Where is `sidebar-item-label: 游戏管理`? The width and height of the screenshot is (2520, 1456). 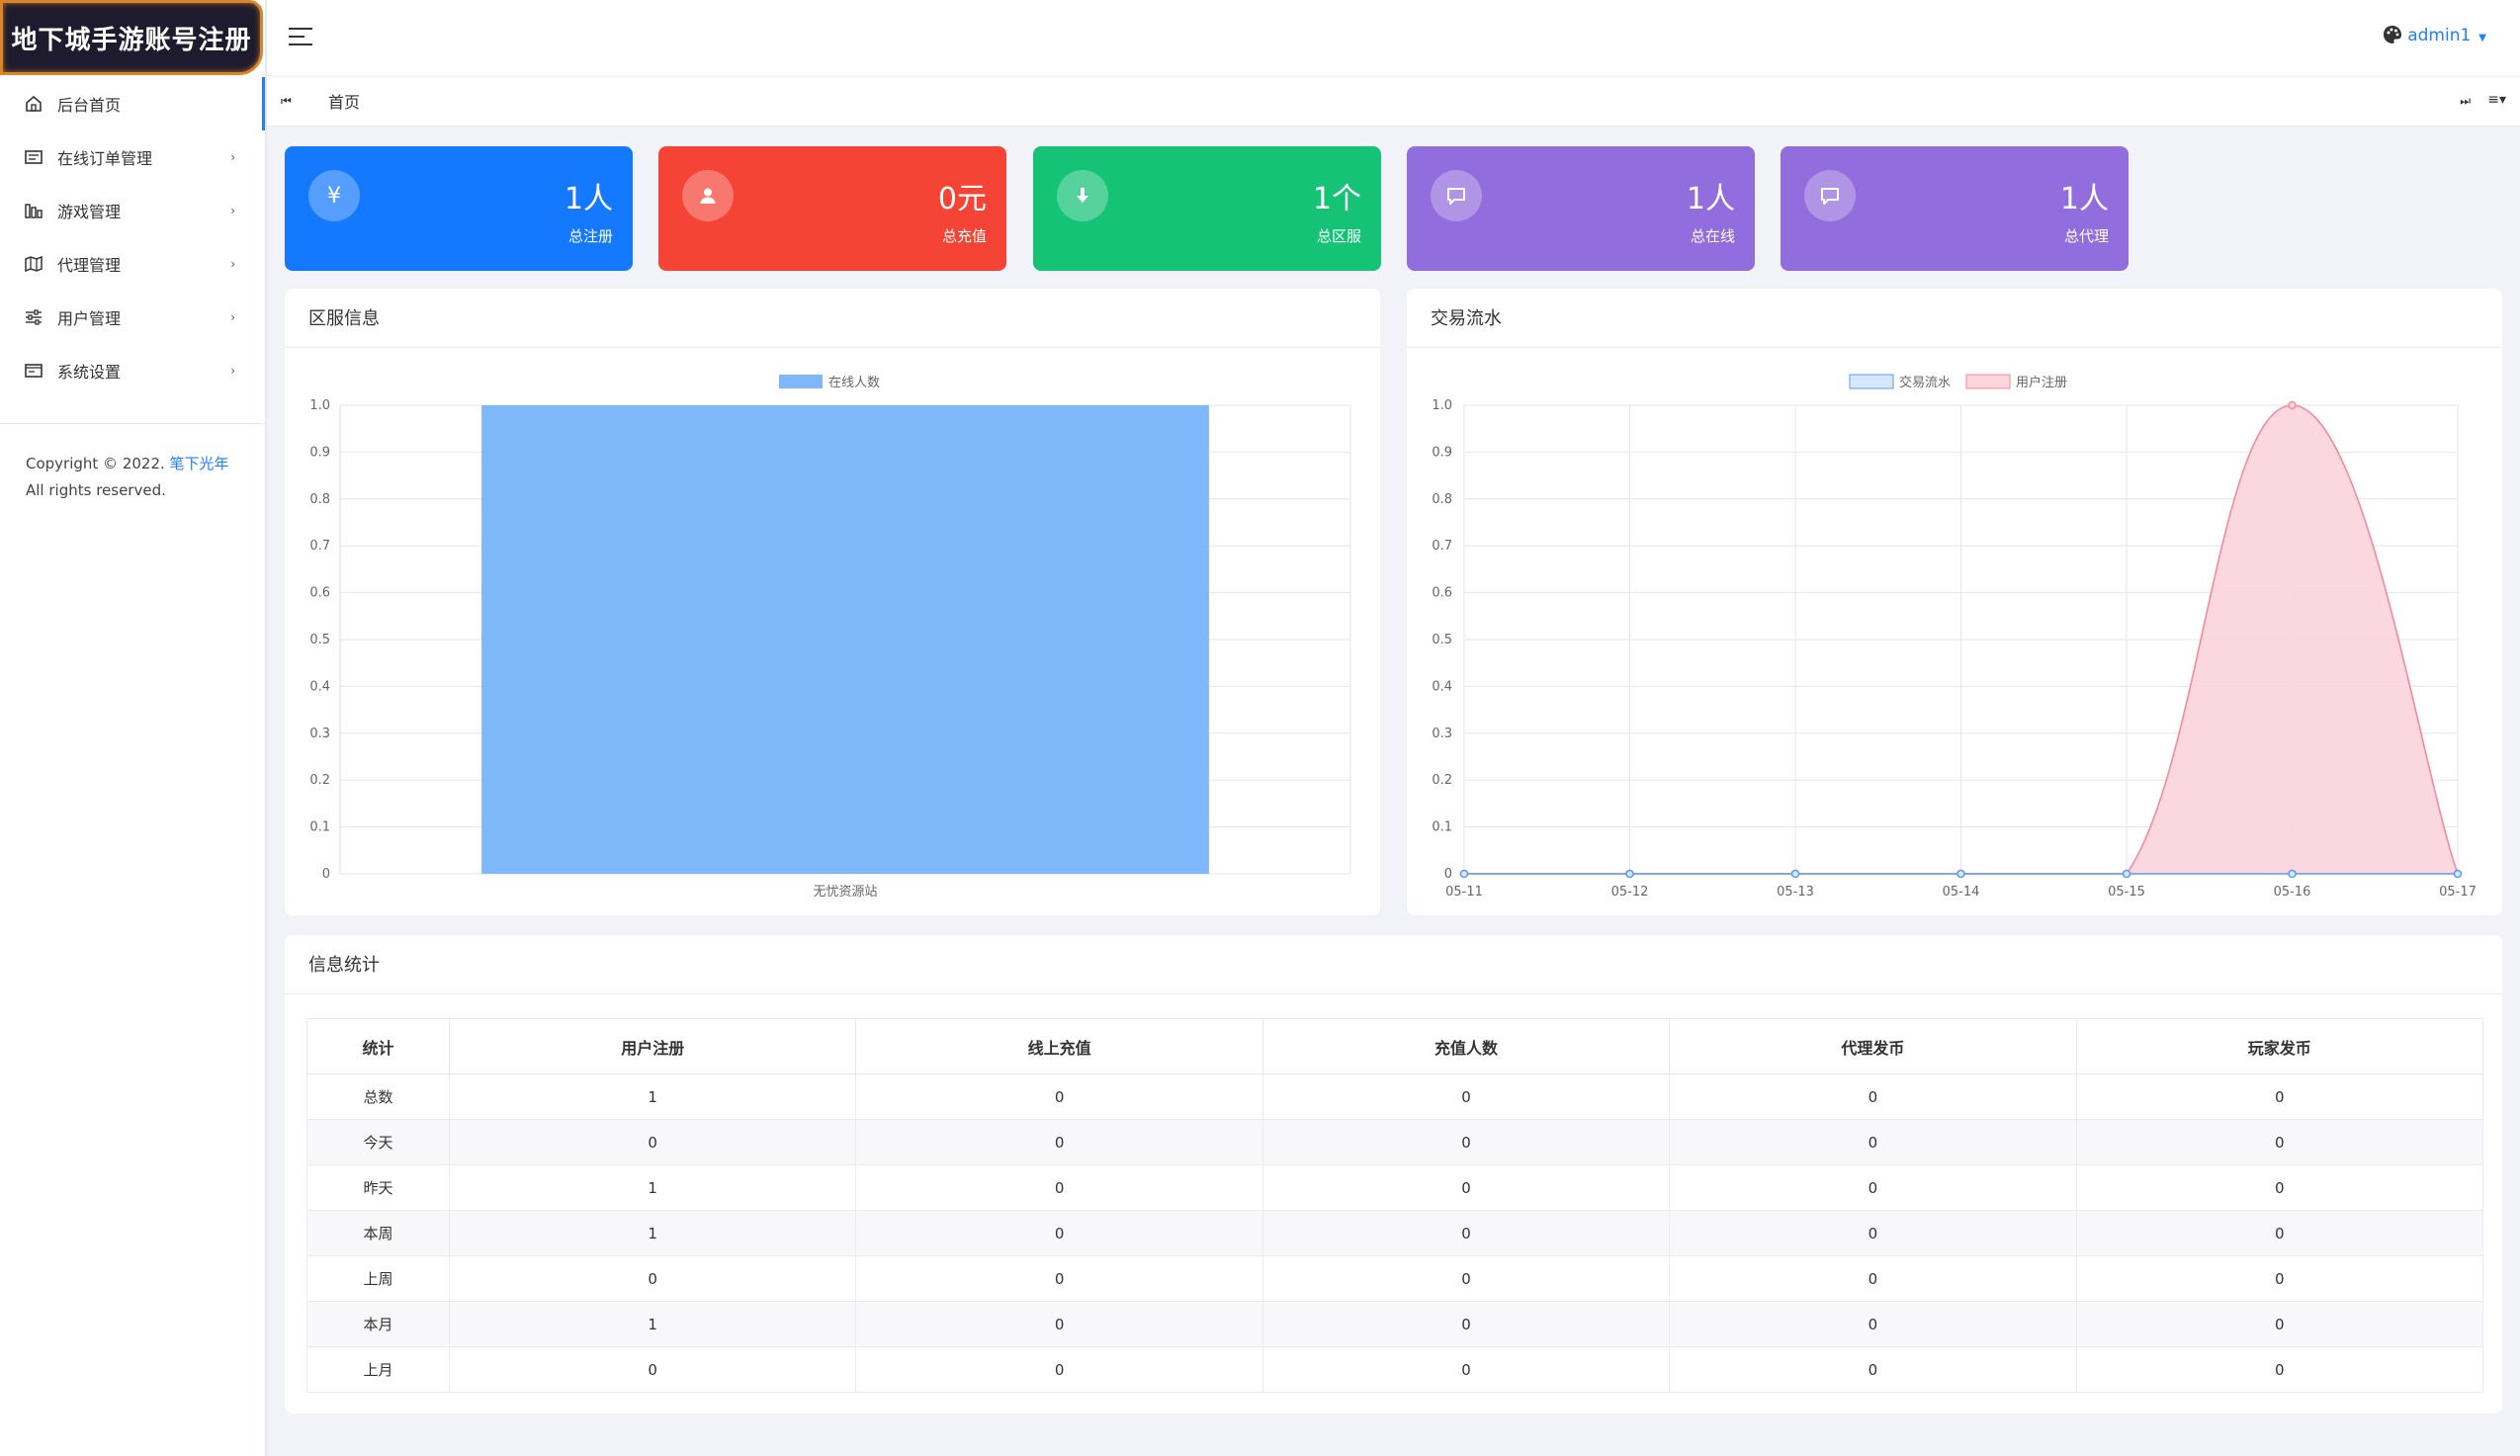 sidebar-item-label: 游戏管理 is located at coordinates (89, 212).